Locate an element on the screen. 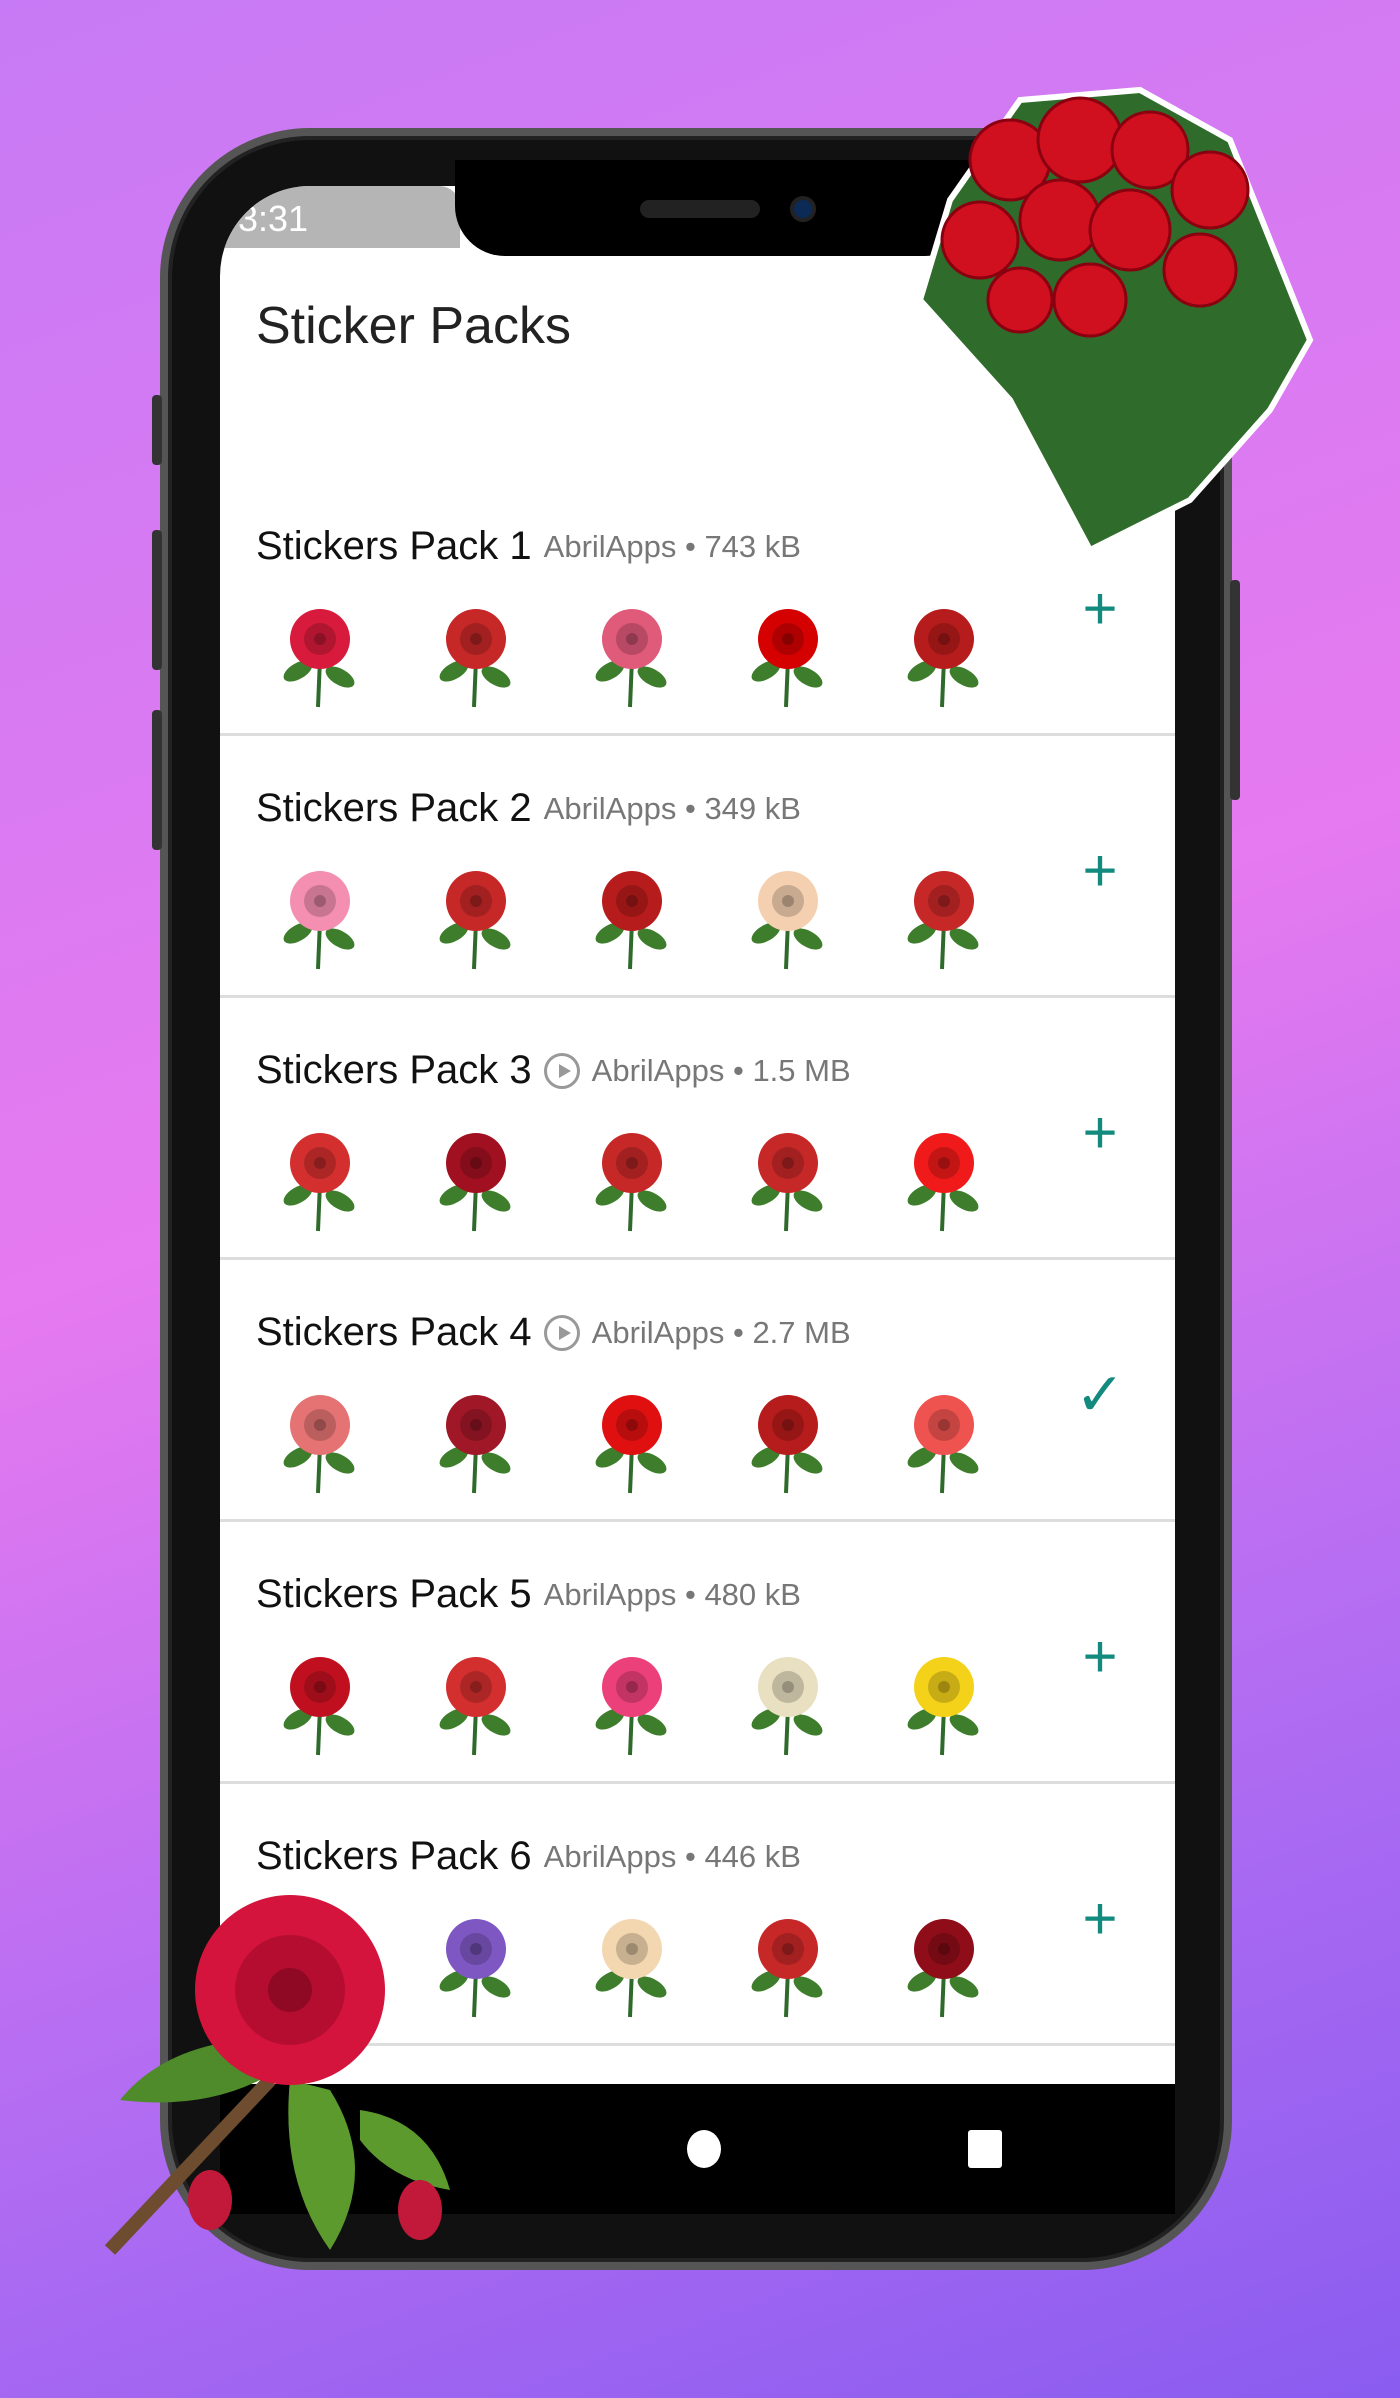 This screenshot has width=1400, height=2398. pack-name: Stickers Pack 3 is located at coordinates (394, 1070).